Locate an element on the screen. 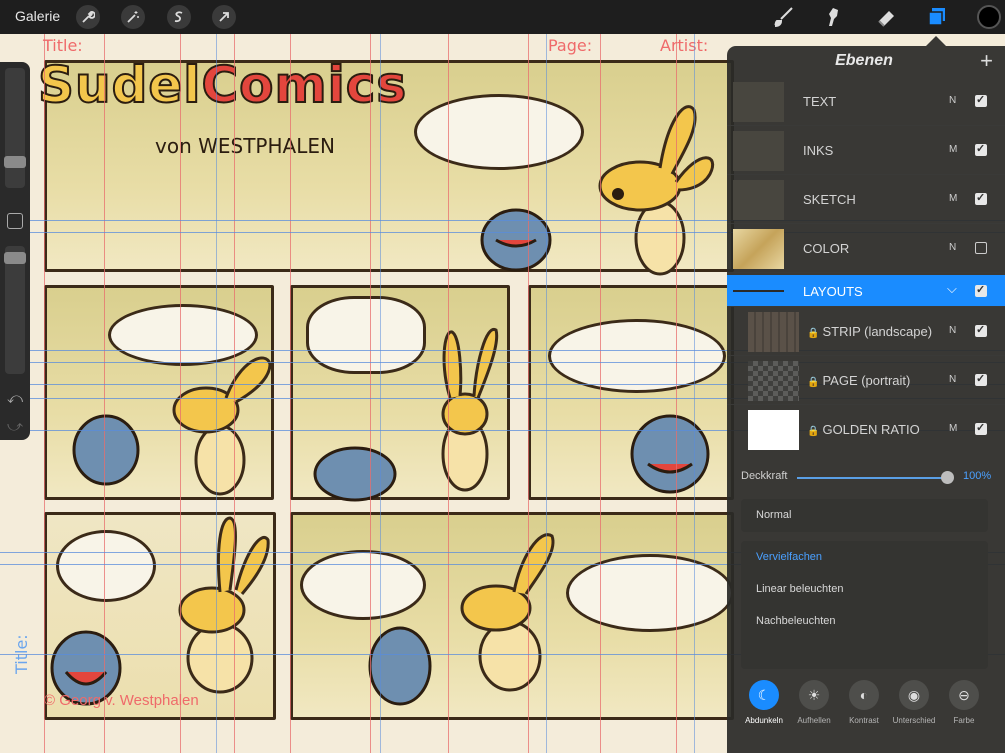 This screenshot has height=753, width=1005. blend-option-linear-beleuchten: Linear beleuchten is located at coordinates (799, 589).